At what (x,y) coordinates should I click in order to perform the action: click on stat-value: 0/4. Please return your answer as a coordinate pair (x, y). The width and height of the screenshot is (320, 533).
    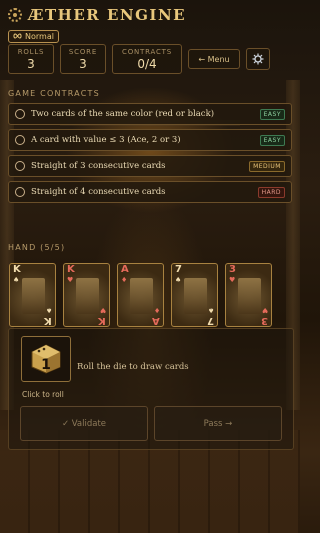
    Looking at the image, I should click on (147, 63).